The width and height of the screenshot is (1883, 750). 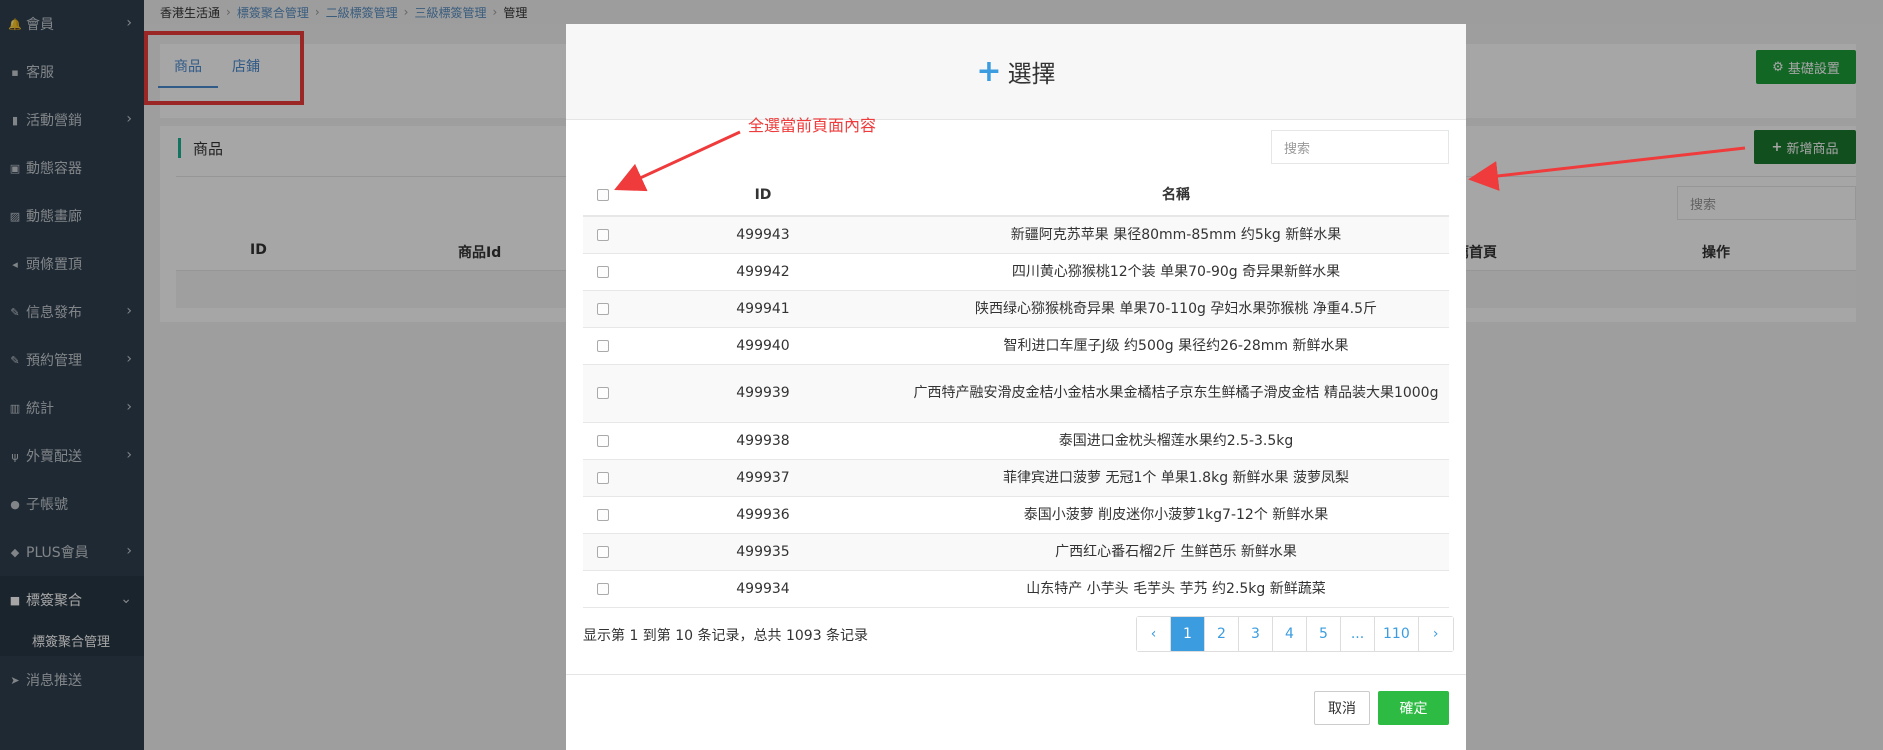 I want to click on row-id: 499942, so click(x=763, y=271).